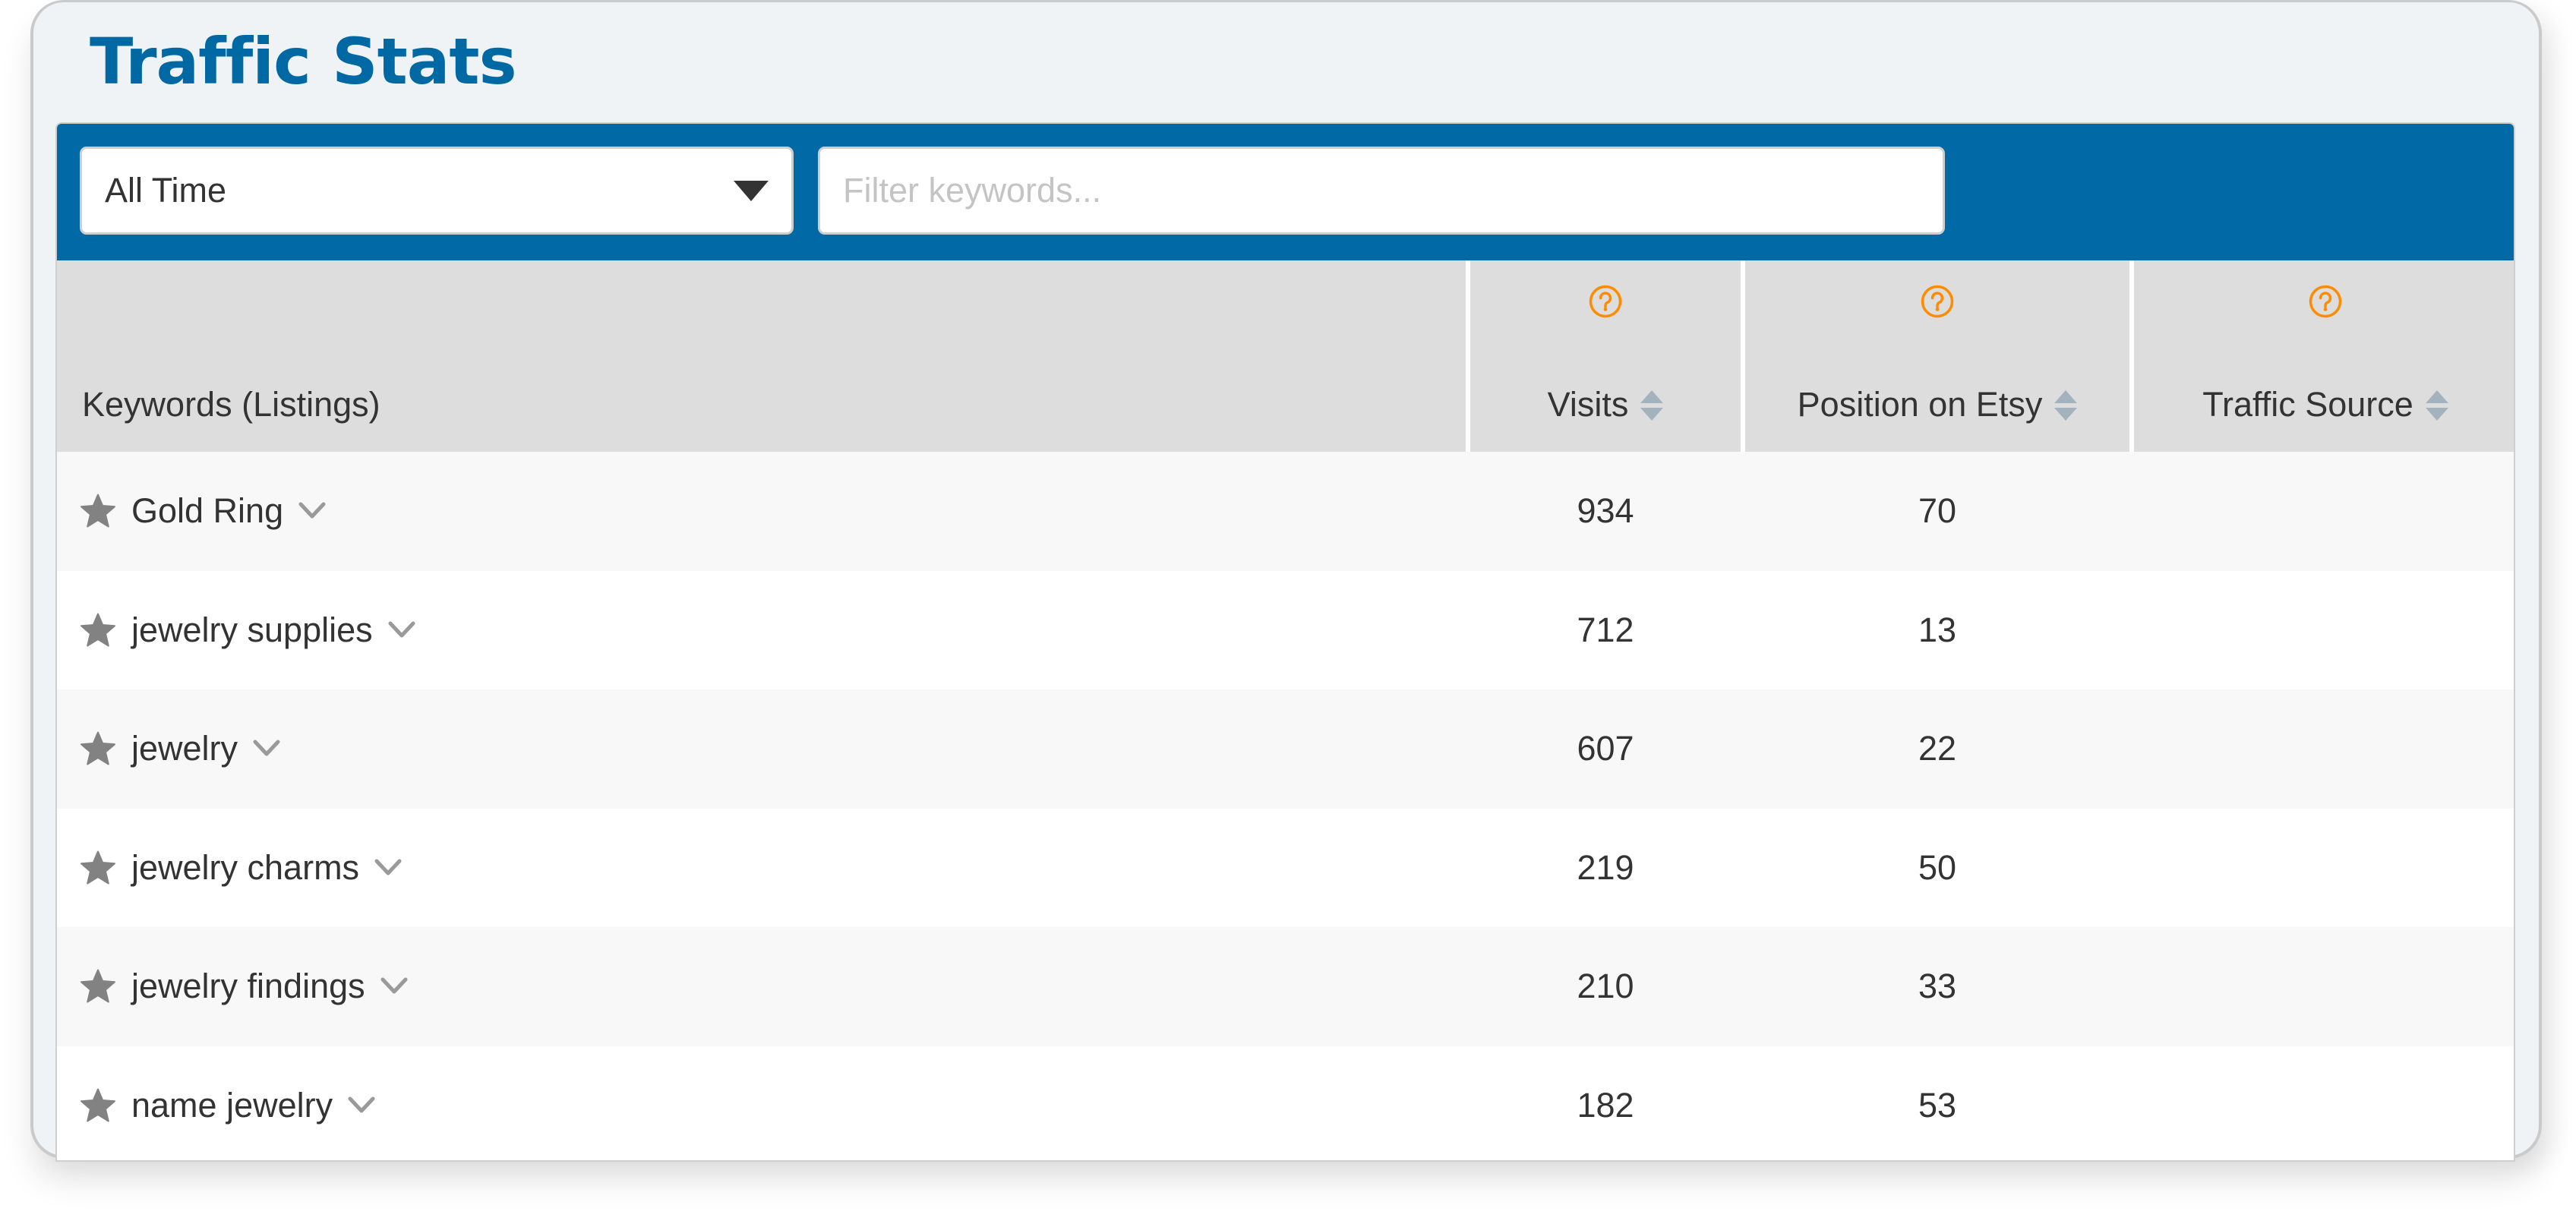 The image size is (2576, 1224). I want to click on column-label-keywords: Keywords (Listings), so click(231, 404).